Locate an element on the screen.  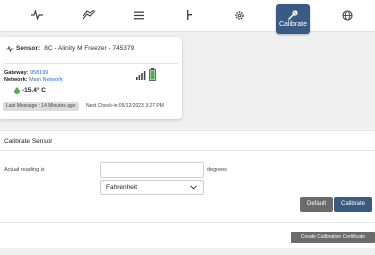
tool-fork is located at coordinates (189, 15).